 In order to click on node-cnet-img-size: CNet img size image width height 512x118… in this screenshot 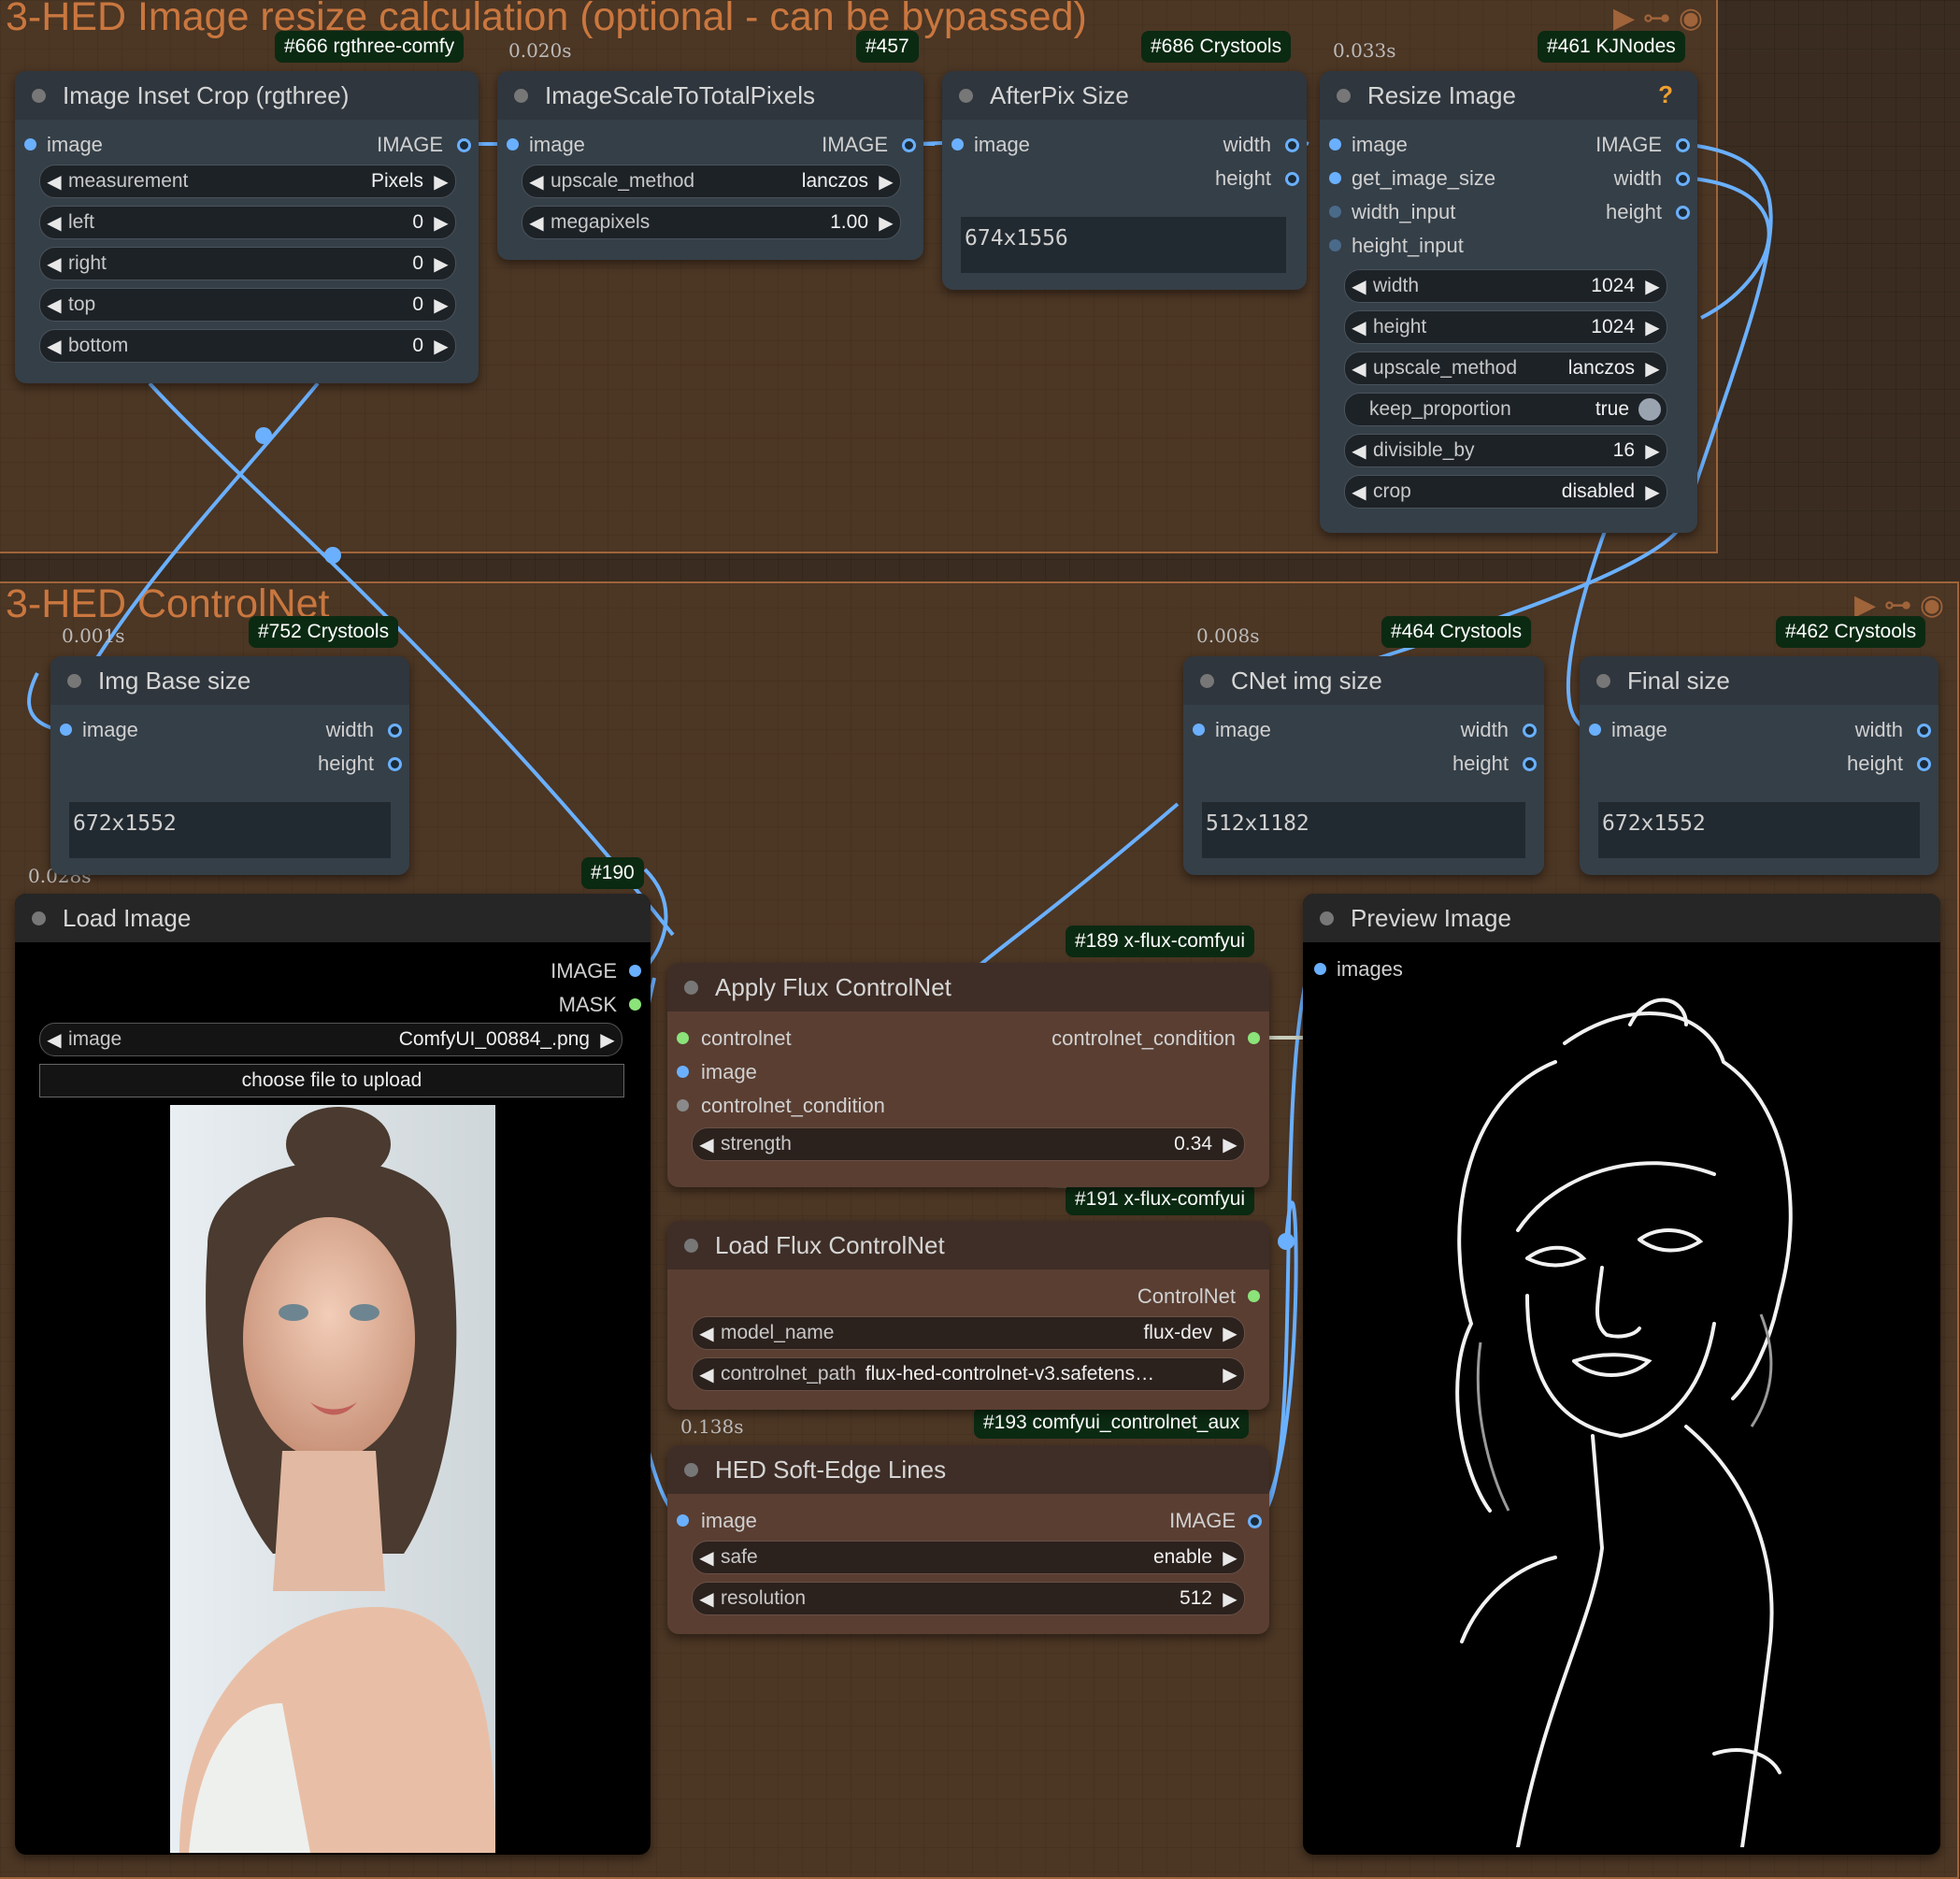, I will do `click(1363, 765)`.